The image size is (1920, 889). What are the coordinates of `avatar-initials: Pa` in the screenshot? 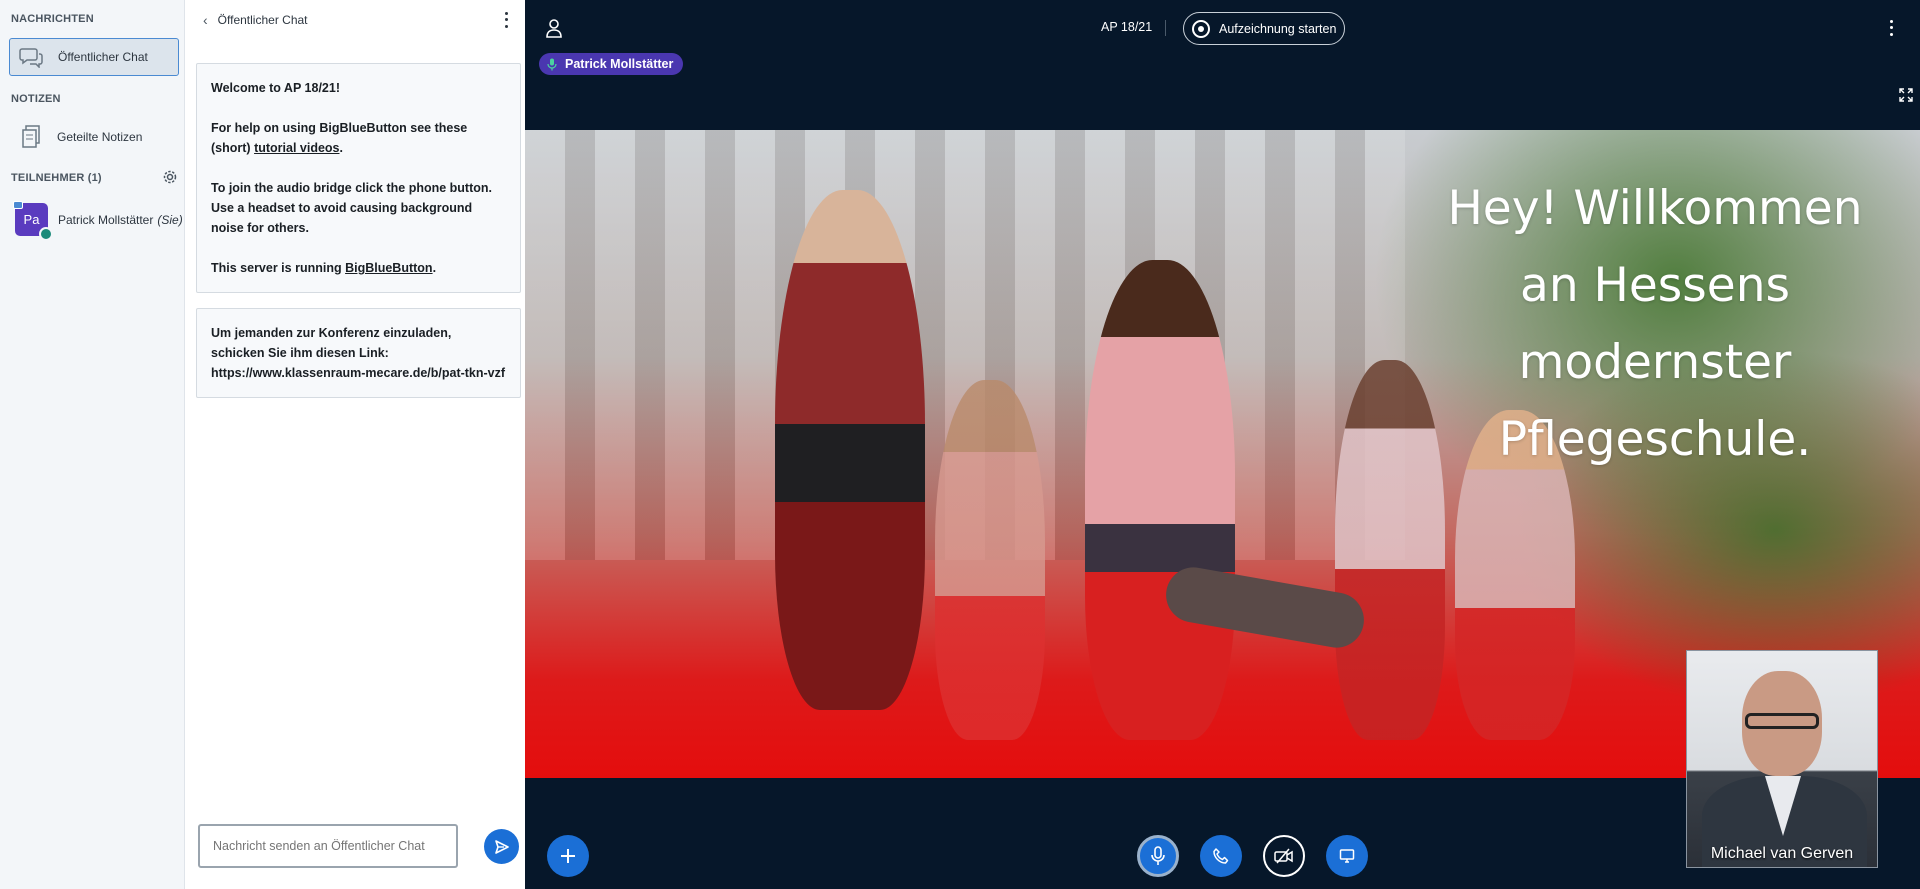 It's located at (31, 219).